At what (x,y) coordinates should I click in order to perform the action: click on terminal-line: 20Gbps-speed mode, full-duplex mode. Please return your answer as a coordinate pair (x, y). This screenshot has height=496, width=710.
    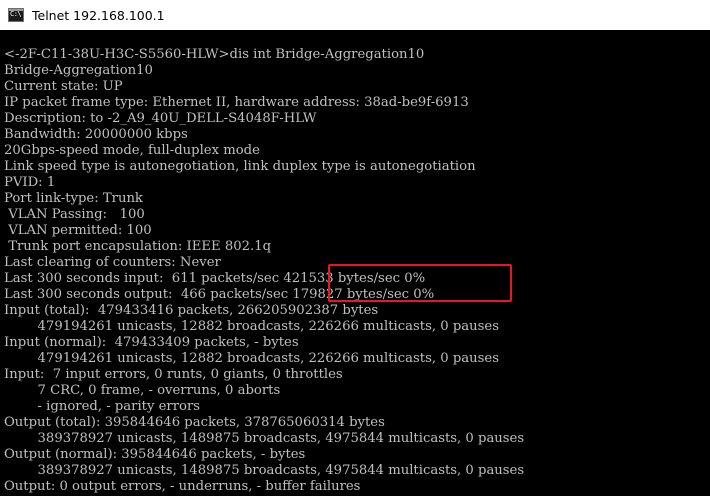
    Looking at the image, I should click on (132, 150).